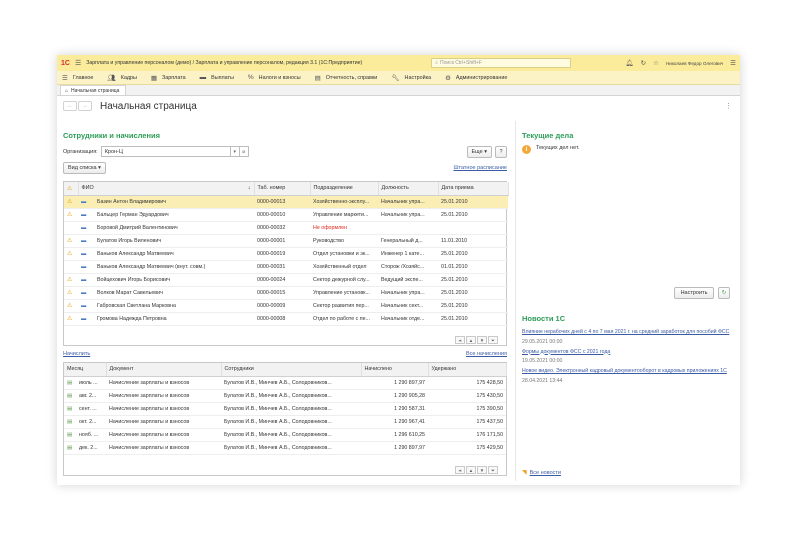 The image size is (800, 543). I want to click on warning-col-icon: ⚠, so click(71, 189).